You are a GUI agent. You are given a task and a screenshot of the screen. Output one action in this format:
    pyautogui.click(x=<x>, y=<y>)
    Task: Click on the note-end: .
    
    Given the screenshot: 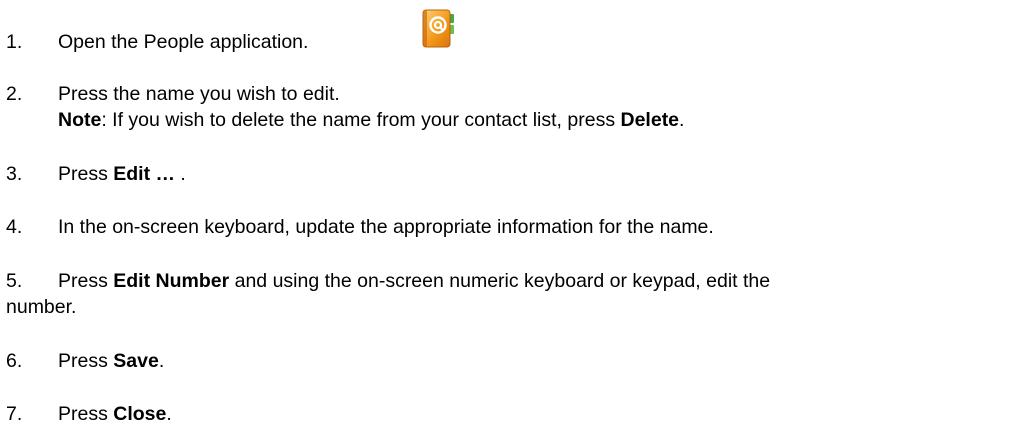 What is the action you would take?
    pyautogui.click(x=682, y=120)
    